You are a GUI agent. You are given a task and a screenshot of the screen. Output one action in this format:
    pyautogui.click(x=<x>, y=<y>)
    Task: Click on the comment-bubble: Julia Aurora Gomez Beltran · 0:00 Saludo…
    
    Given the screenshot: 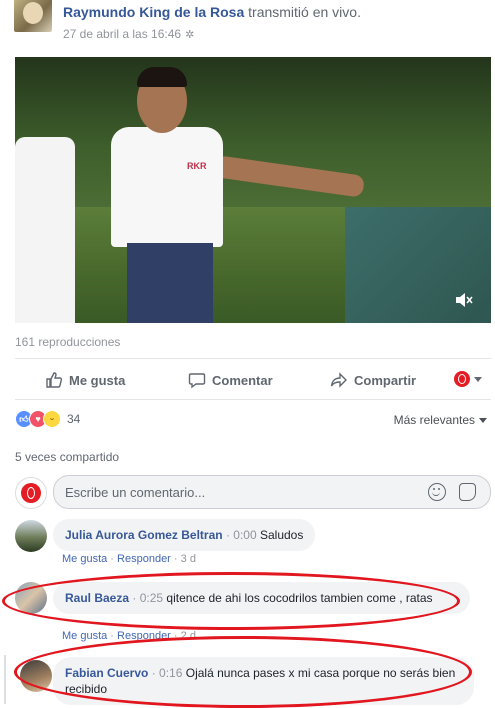 What is the action you would take?
    pyautogui.click(x=184, y=535)
    